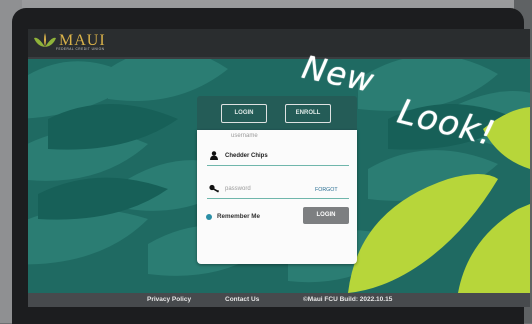 The width and height of the screenshot is (532, 324). I want to click on forgot-link: FORGOT, so click(326, 190).